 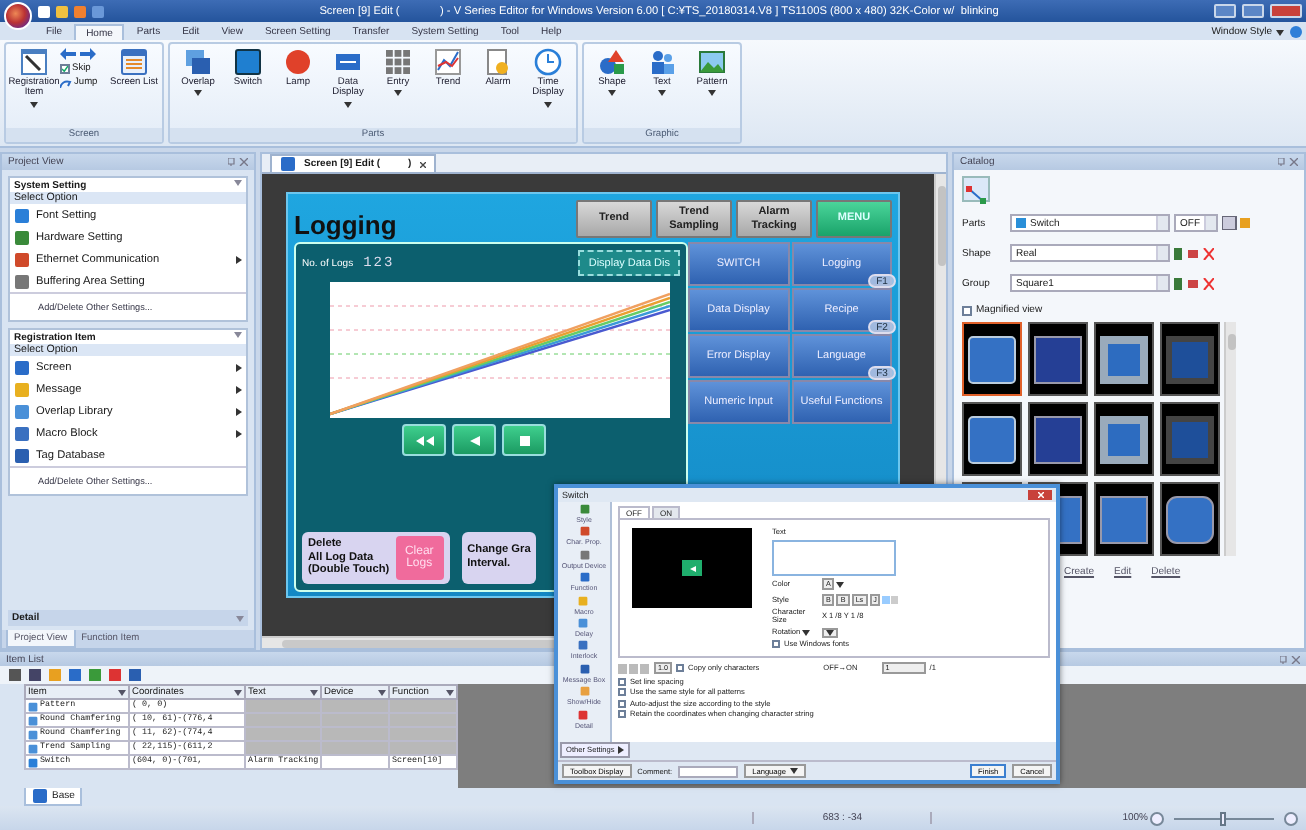 I want to click on stop-button, so click(x=524, y=440).